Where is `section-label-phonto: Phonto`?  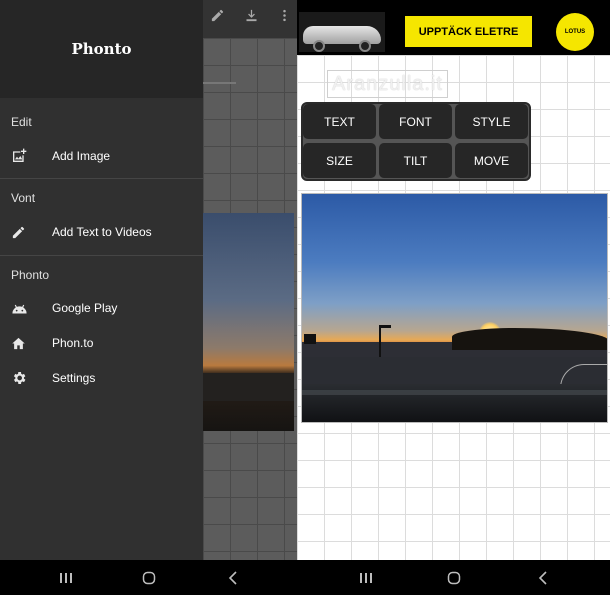 section-label-phonto: Phonto is located at coordinates (30, 275).